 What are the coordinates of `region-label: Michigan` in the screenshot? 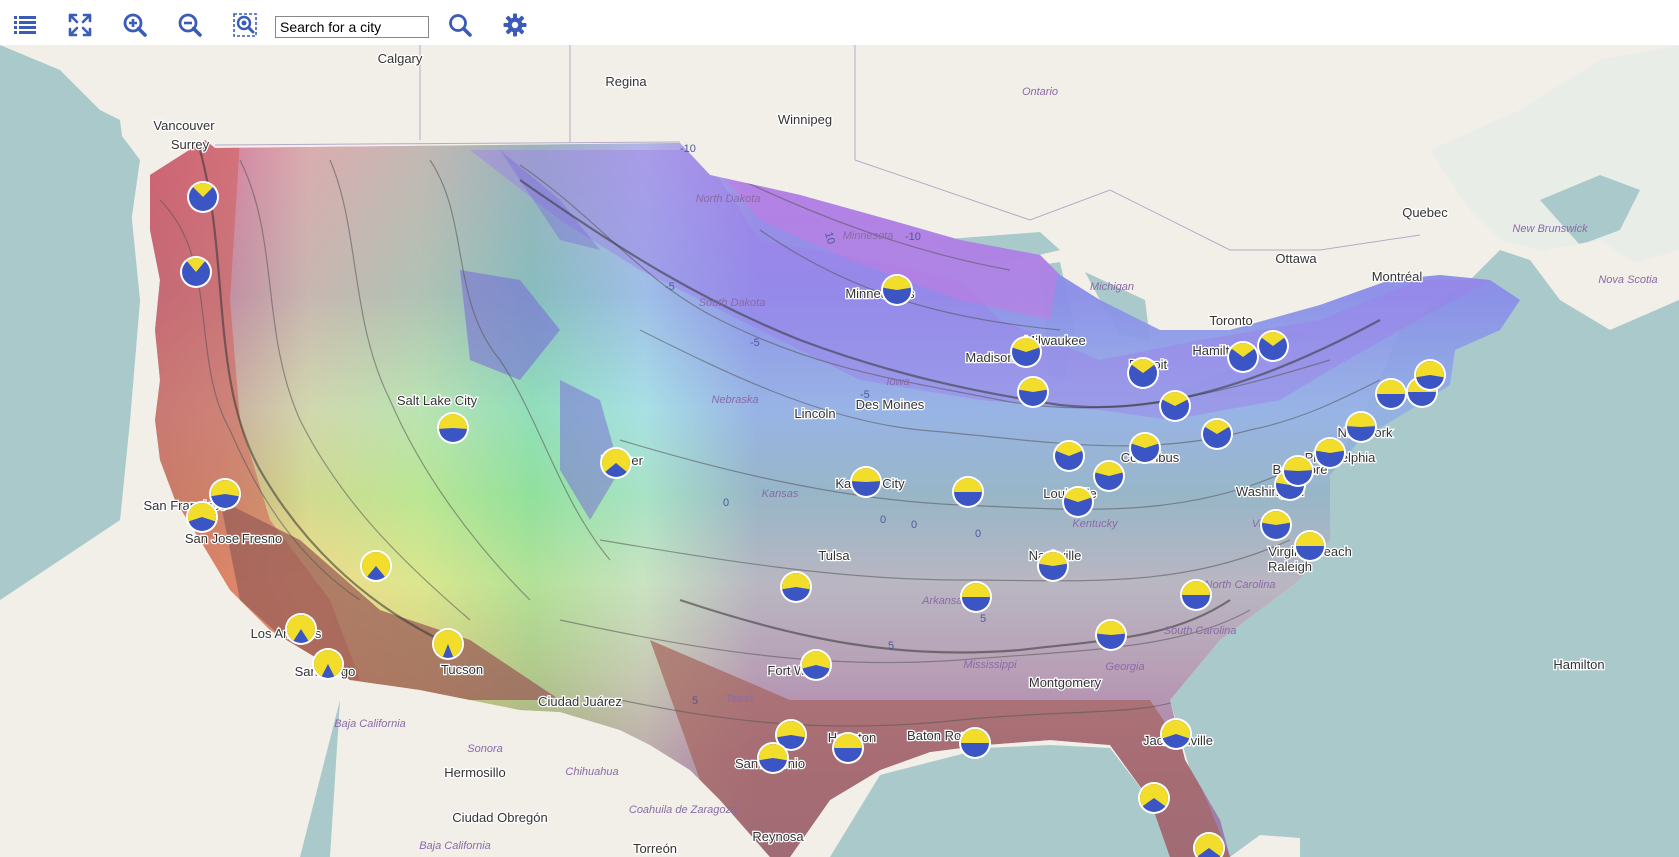 It's located at (1112, 287).